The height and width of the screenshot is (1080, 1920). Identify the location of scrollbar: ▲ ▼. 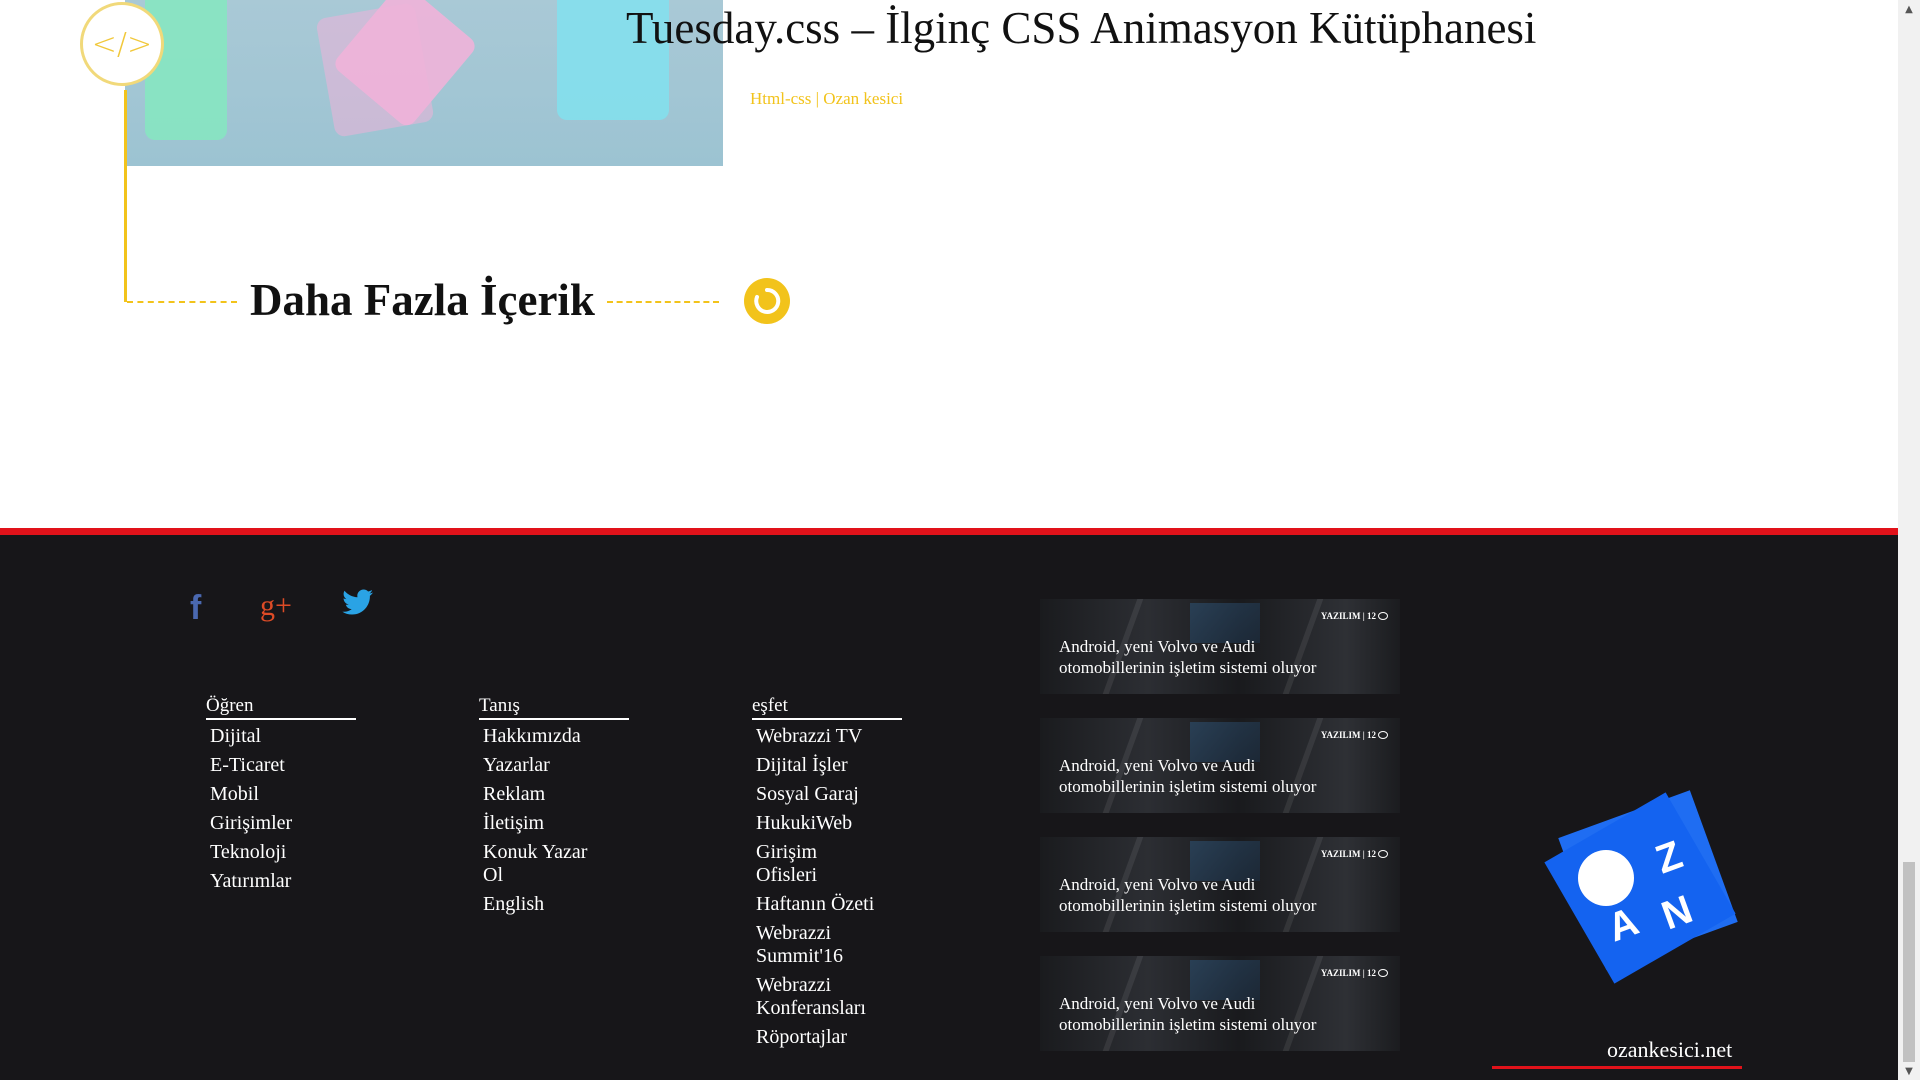
(1909, 540).